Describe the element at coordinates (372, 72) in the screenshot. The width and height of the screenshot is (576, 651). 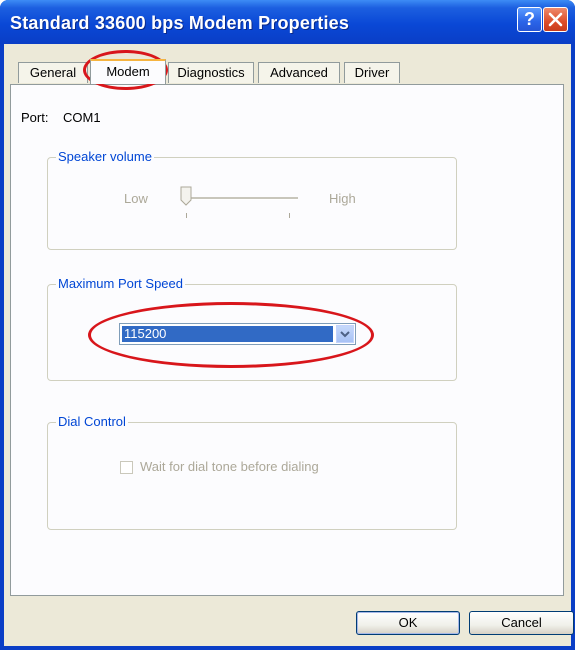
I see `tab-driver: Driver` at that location.